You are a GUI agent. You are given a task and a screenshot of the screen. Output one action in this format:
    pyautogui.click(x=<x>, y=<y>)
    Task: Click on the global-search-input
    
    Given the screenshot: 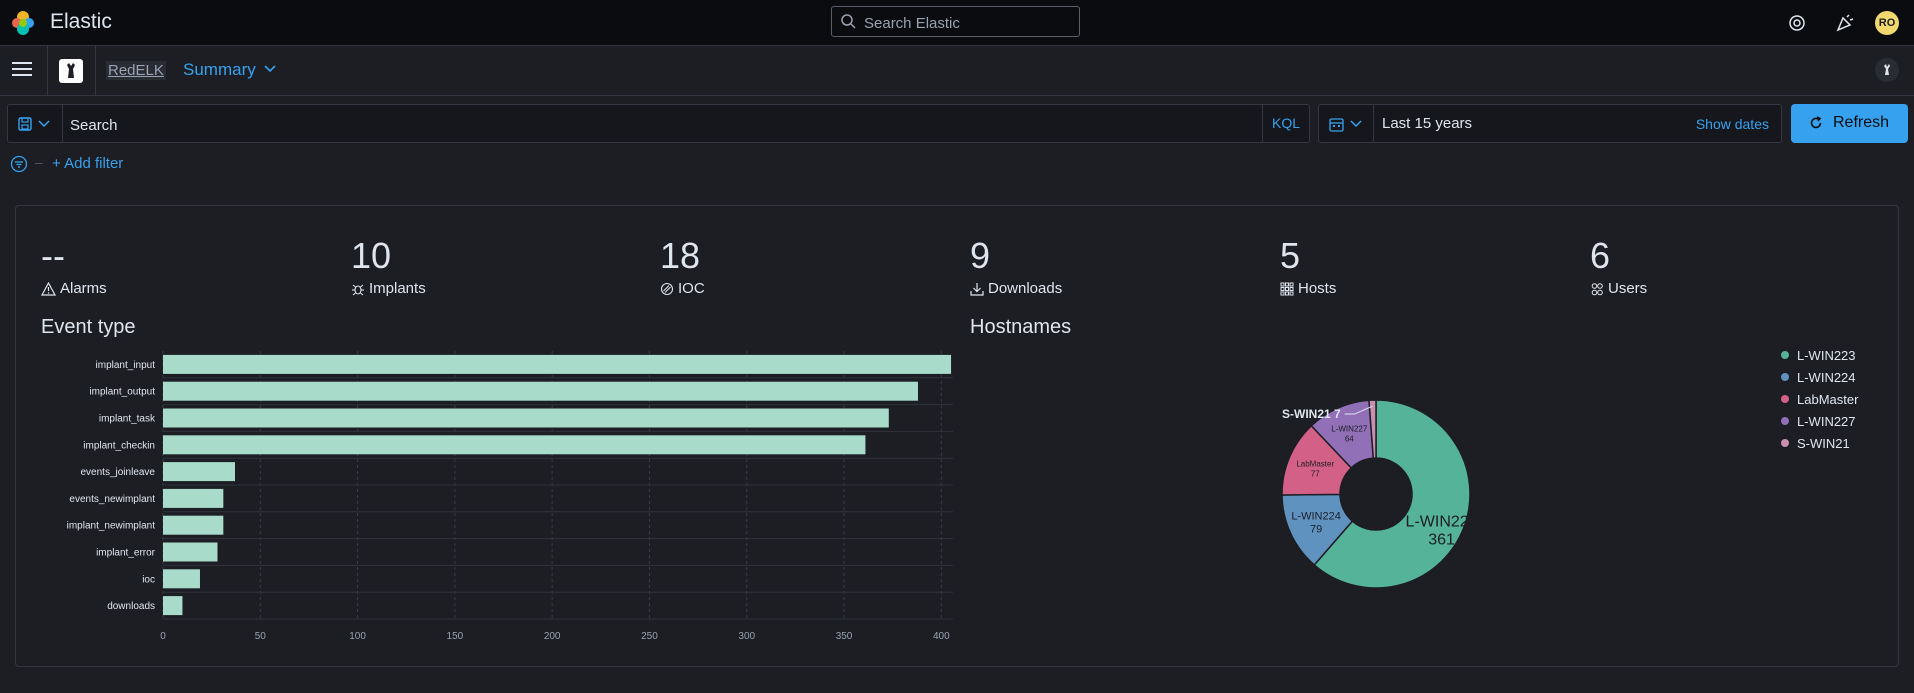 What is the action you would take?
    pyautogui.click(x=969, y=23)
    